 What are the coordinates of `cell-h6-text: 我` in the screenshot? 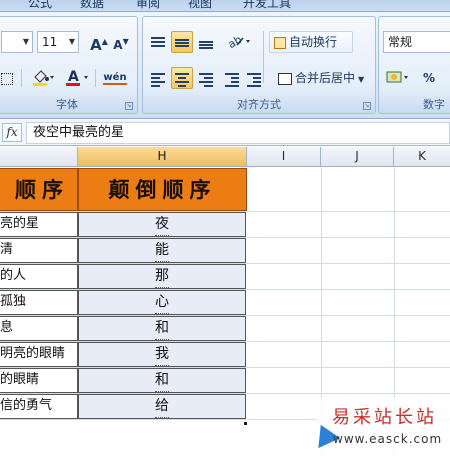 It's located at (162, 354).